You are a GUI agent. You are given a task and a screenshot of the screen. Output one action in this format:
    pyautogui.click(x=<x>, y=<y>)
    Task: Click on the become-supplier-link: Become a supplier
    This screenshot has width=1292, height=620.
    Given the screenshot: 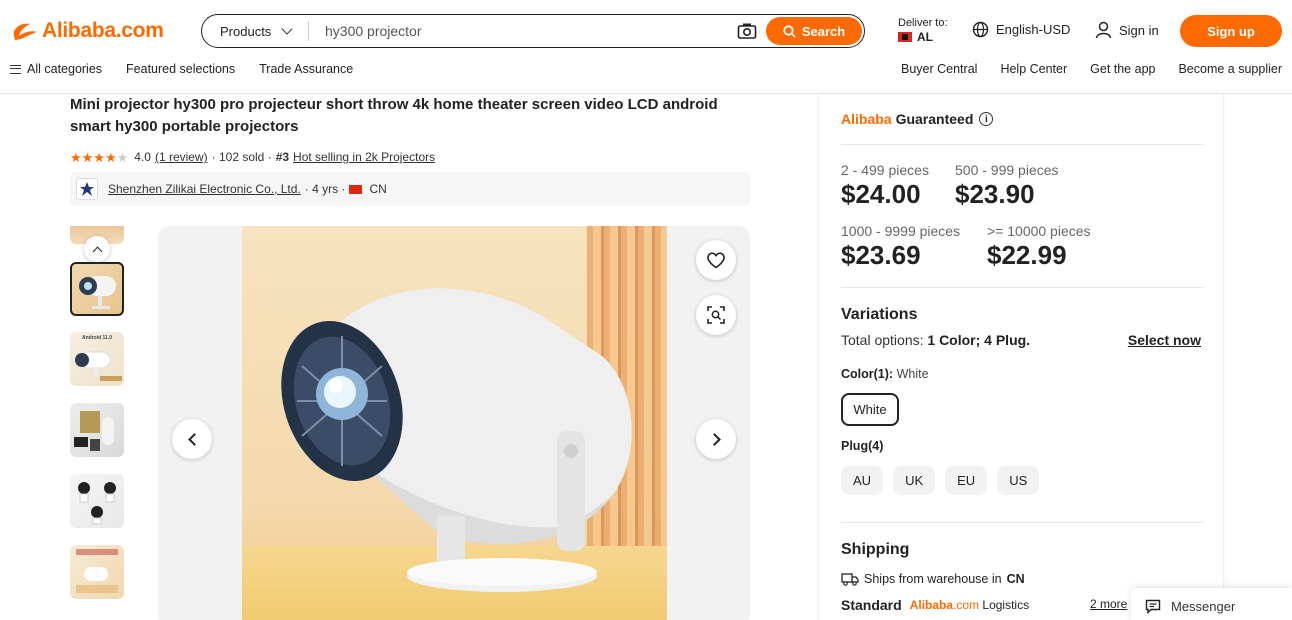 What is the action you would take?
    pyautogui.click(x=1230, y=69)
    